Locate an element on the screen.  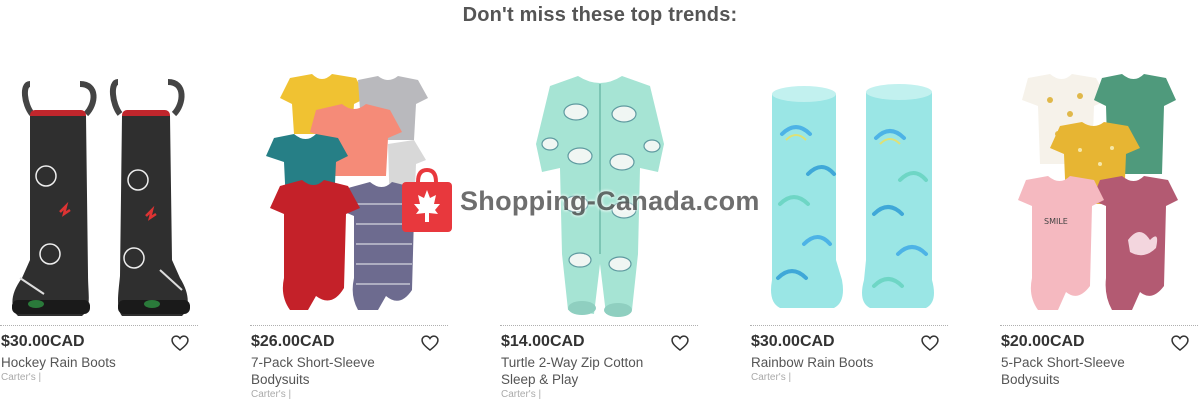
product-name: Turtle 2-Way Zip Cotton Sleep & Play is located at coordinates (588, 371).